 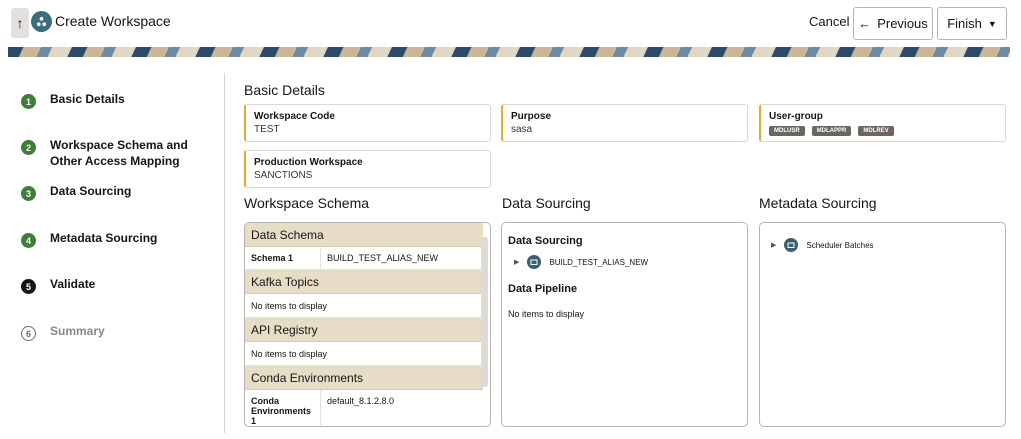 What do you see at coordinates (364, 282) in the screenshot?
I see `kafka-topics-header: Kafka Topics` at bounding box center [364, 282].